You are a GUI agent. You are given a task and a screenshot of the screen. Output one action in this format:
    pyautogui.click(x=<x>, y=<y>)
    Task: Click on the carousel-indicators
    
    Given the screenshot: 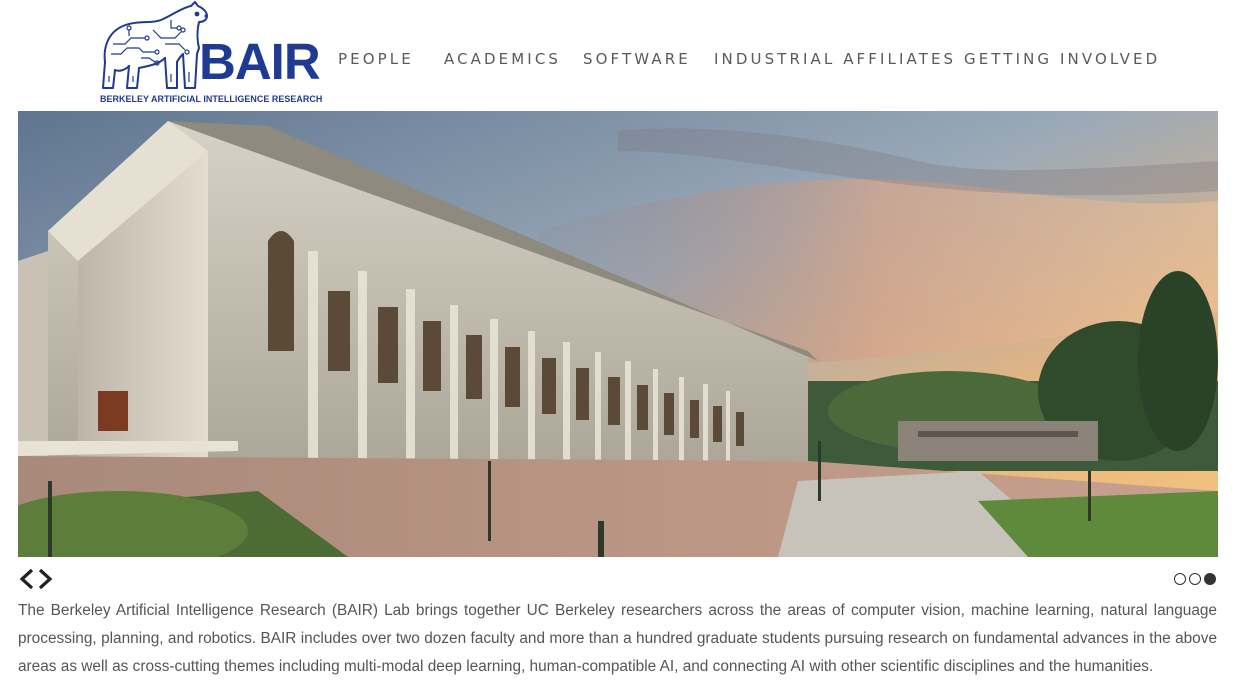 What is the action you would take?
    pyautogui.click(x=1195, y=580)
    